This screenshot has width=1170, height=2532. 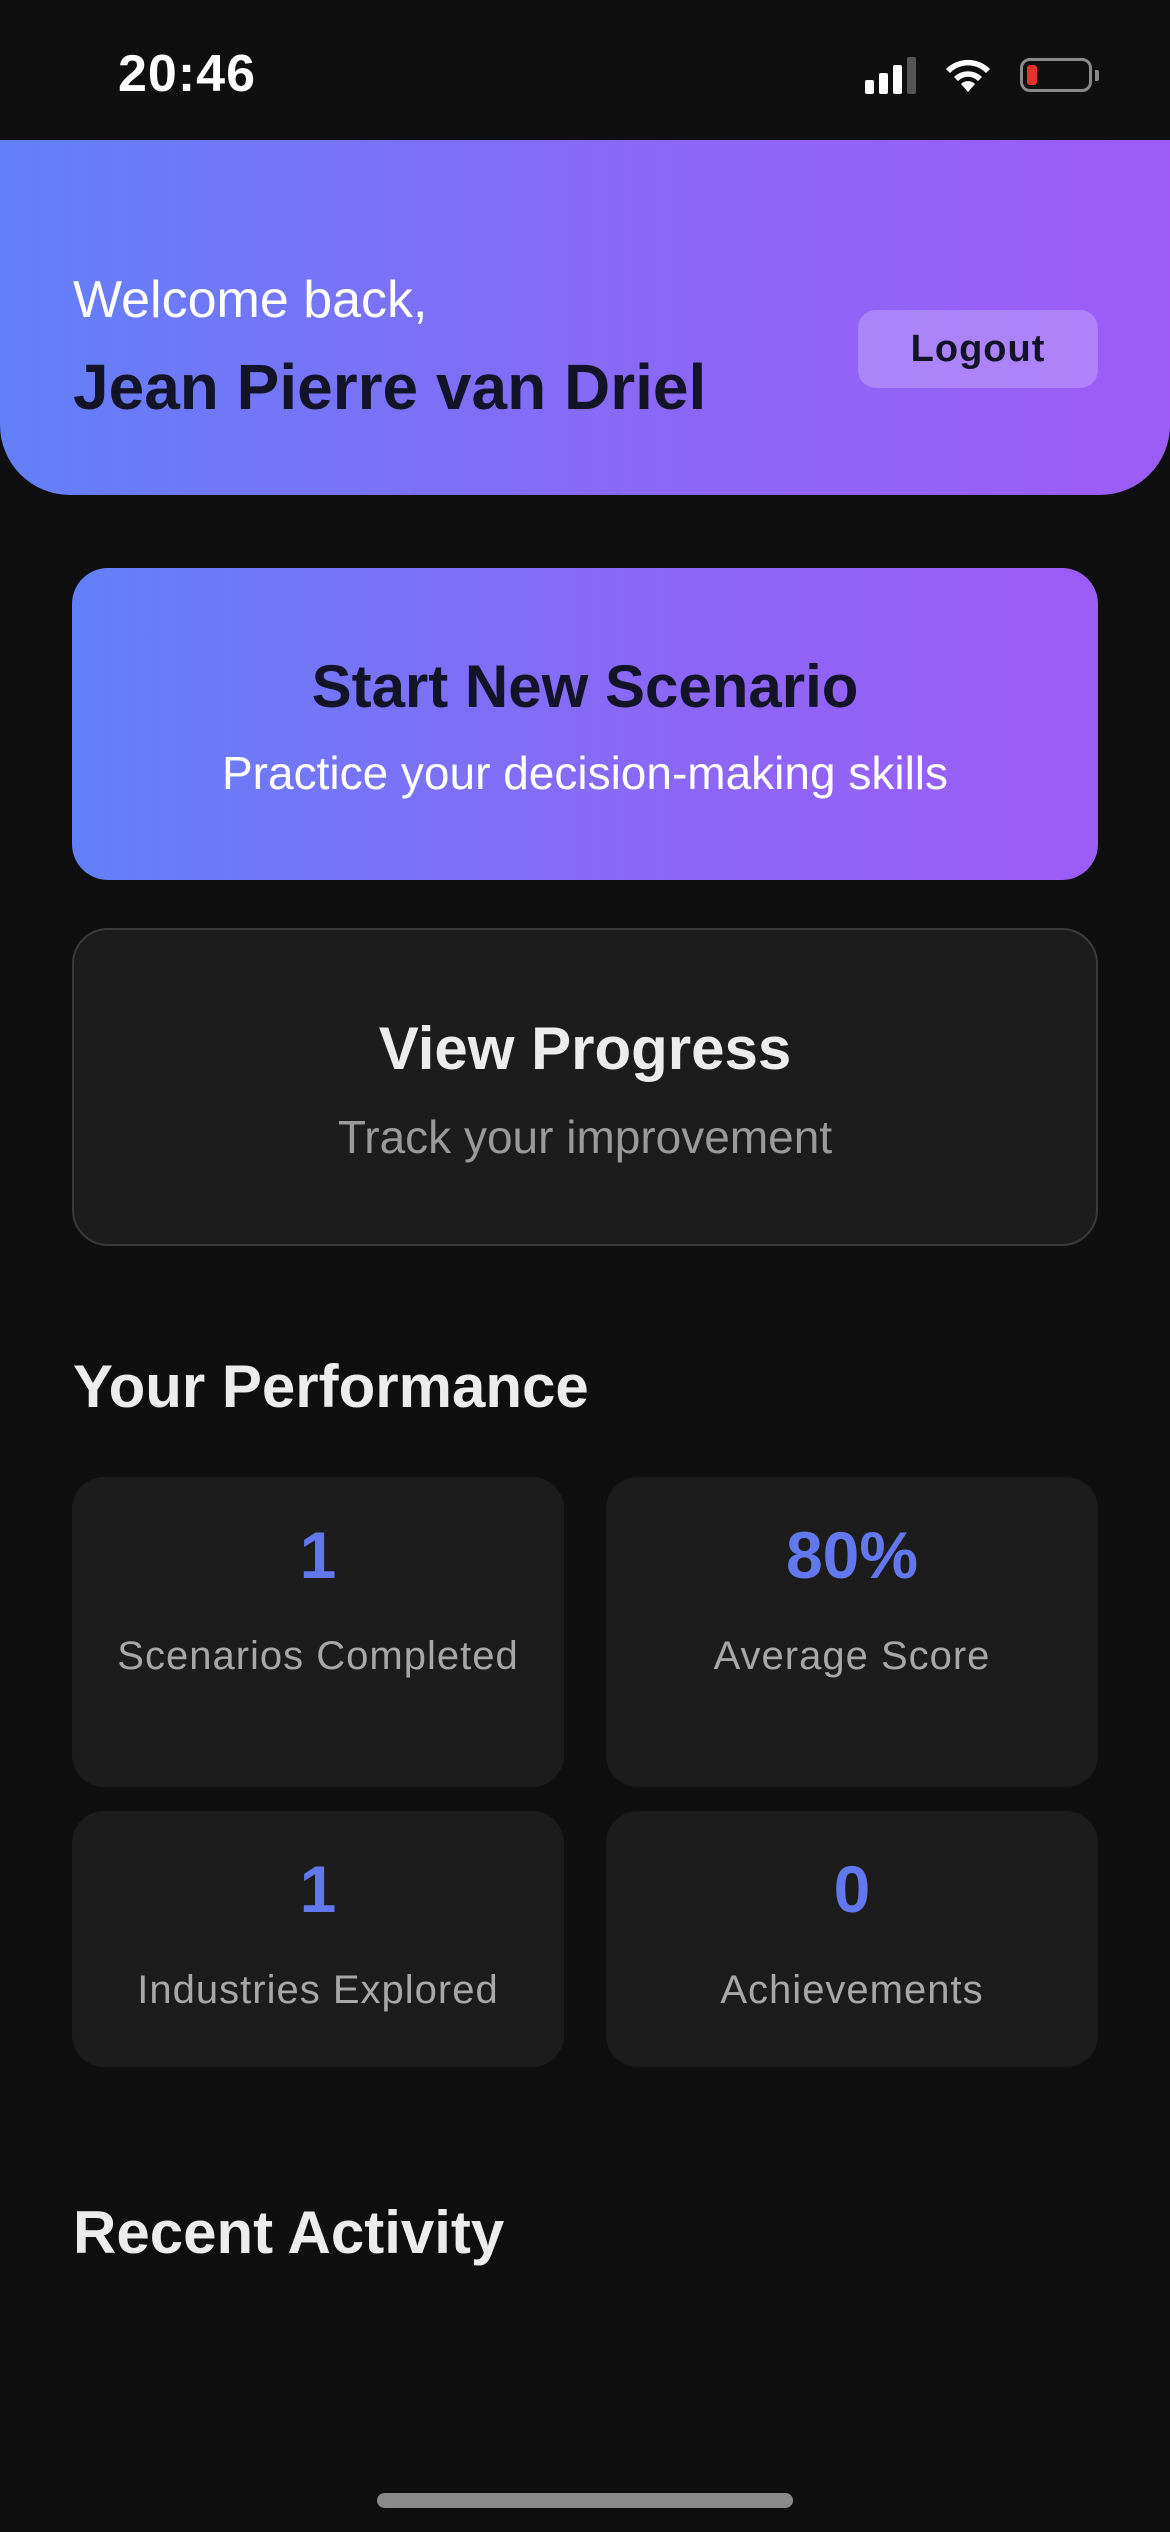 I want to click on user-name: Jean Pierre van Driel, so click(x=390, y=387).